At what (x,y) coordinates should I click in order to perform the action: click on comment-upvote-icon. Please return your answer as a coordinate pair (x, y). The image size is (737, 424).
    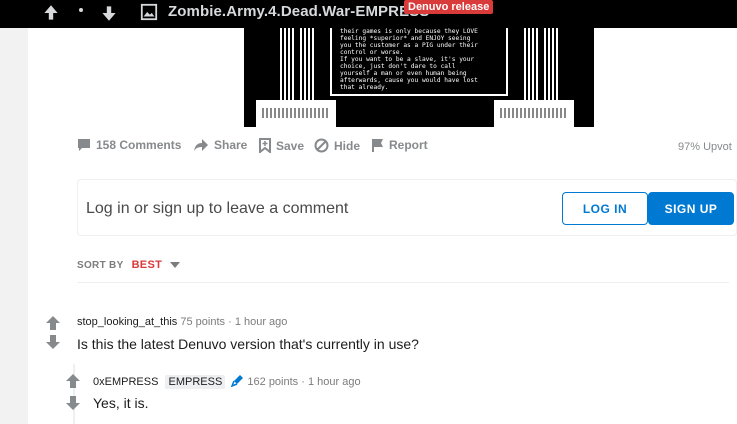
    Looking at the image, I should click on (53, 323).